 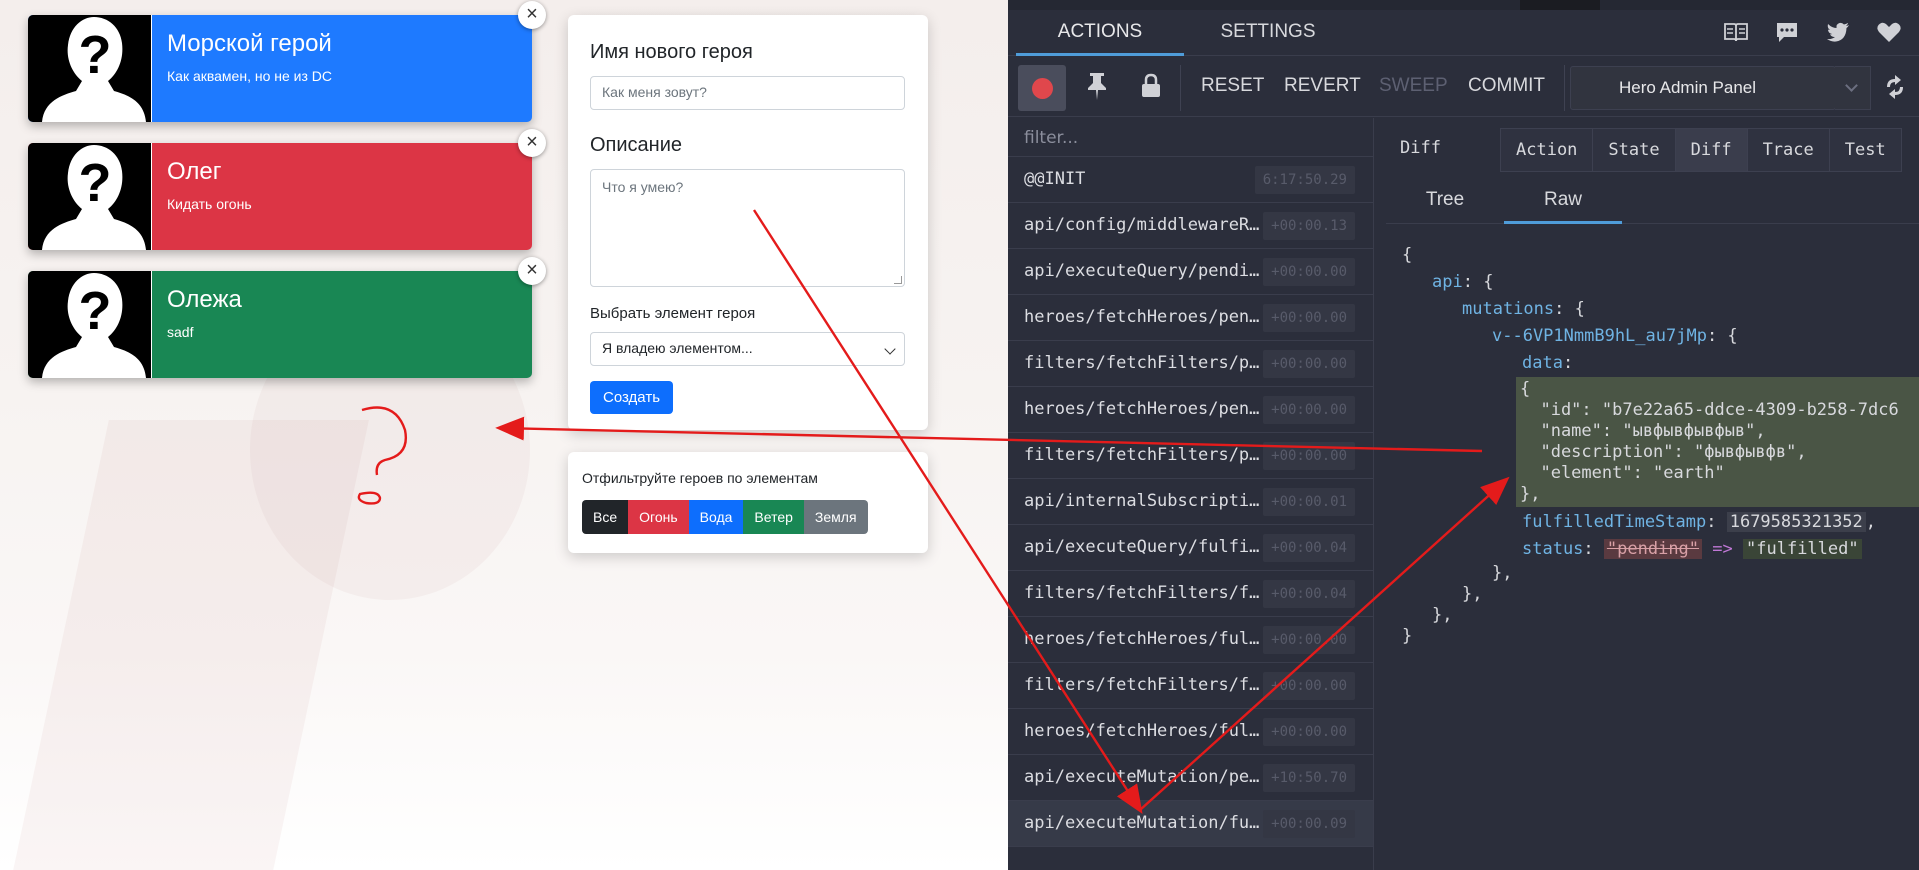 I want to click on brace: }, so click(x=1407, y=636).